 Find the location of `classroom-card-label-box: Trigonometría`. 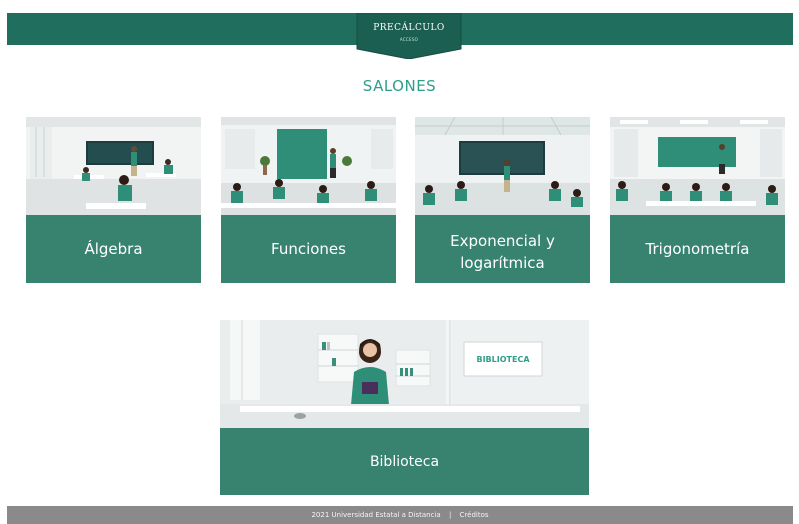

classroom-card-label-box: Trigonometría is located at coordinates (697, 249).